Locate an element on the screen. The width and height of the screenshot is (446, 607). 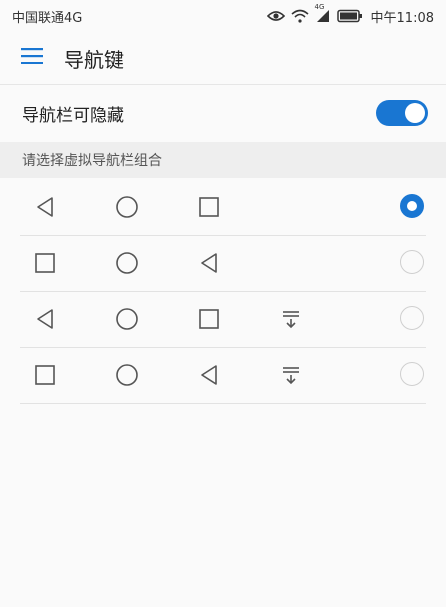
hide-nav-bar-label: 导航栏可隐藏 is located at coordinates (73, 115).